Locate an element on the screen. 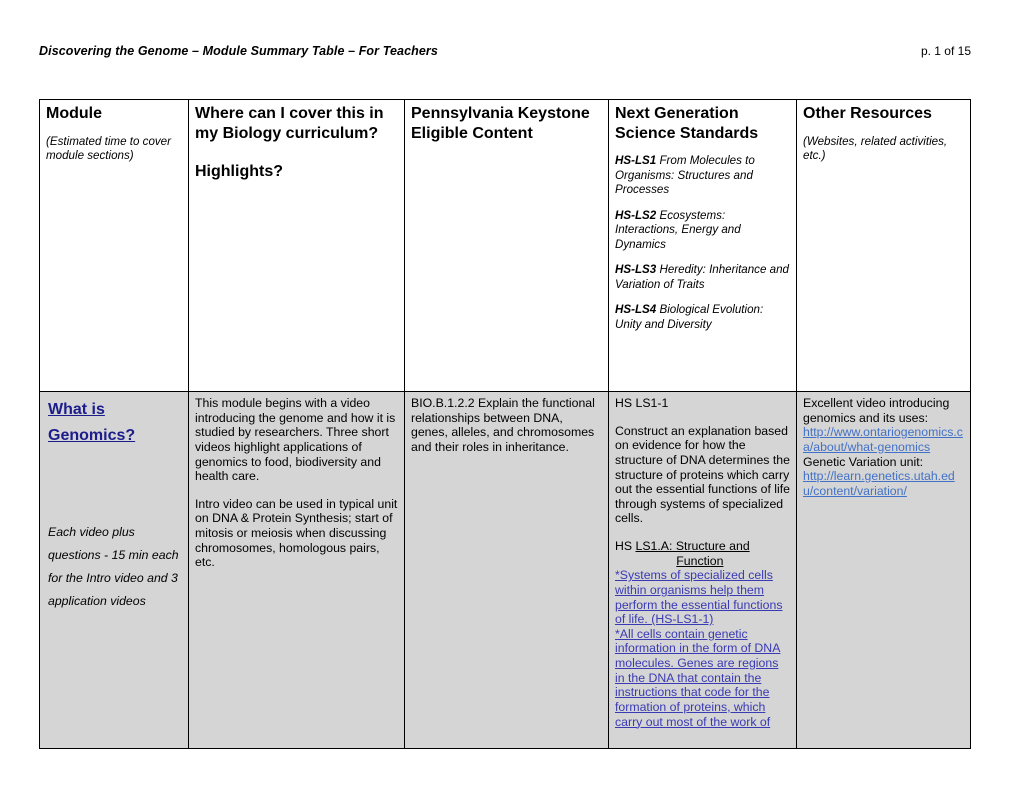 This screenshot has width=1020, height=788. column-title-keystone: Pennsylvania Keystone Eligible Content is located at coordinates (500, 123).